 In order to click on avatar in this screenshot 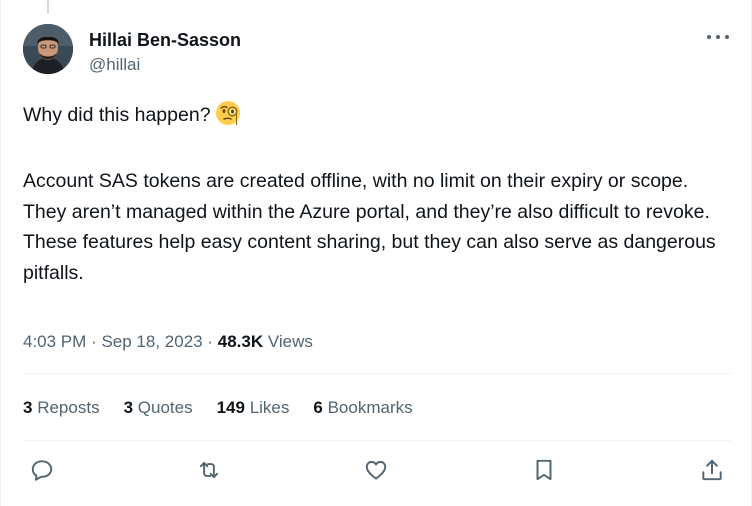, I will do `click(48, 49)`.